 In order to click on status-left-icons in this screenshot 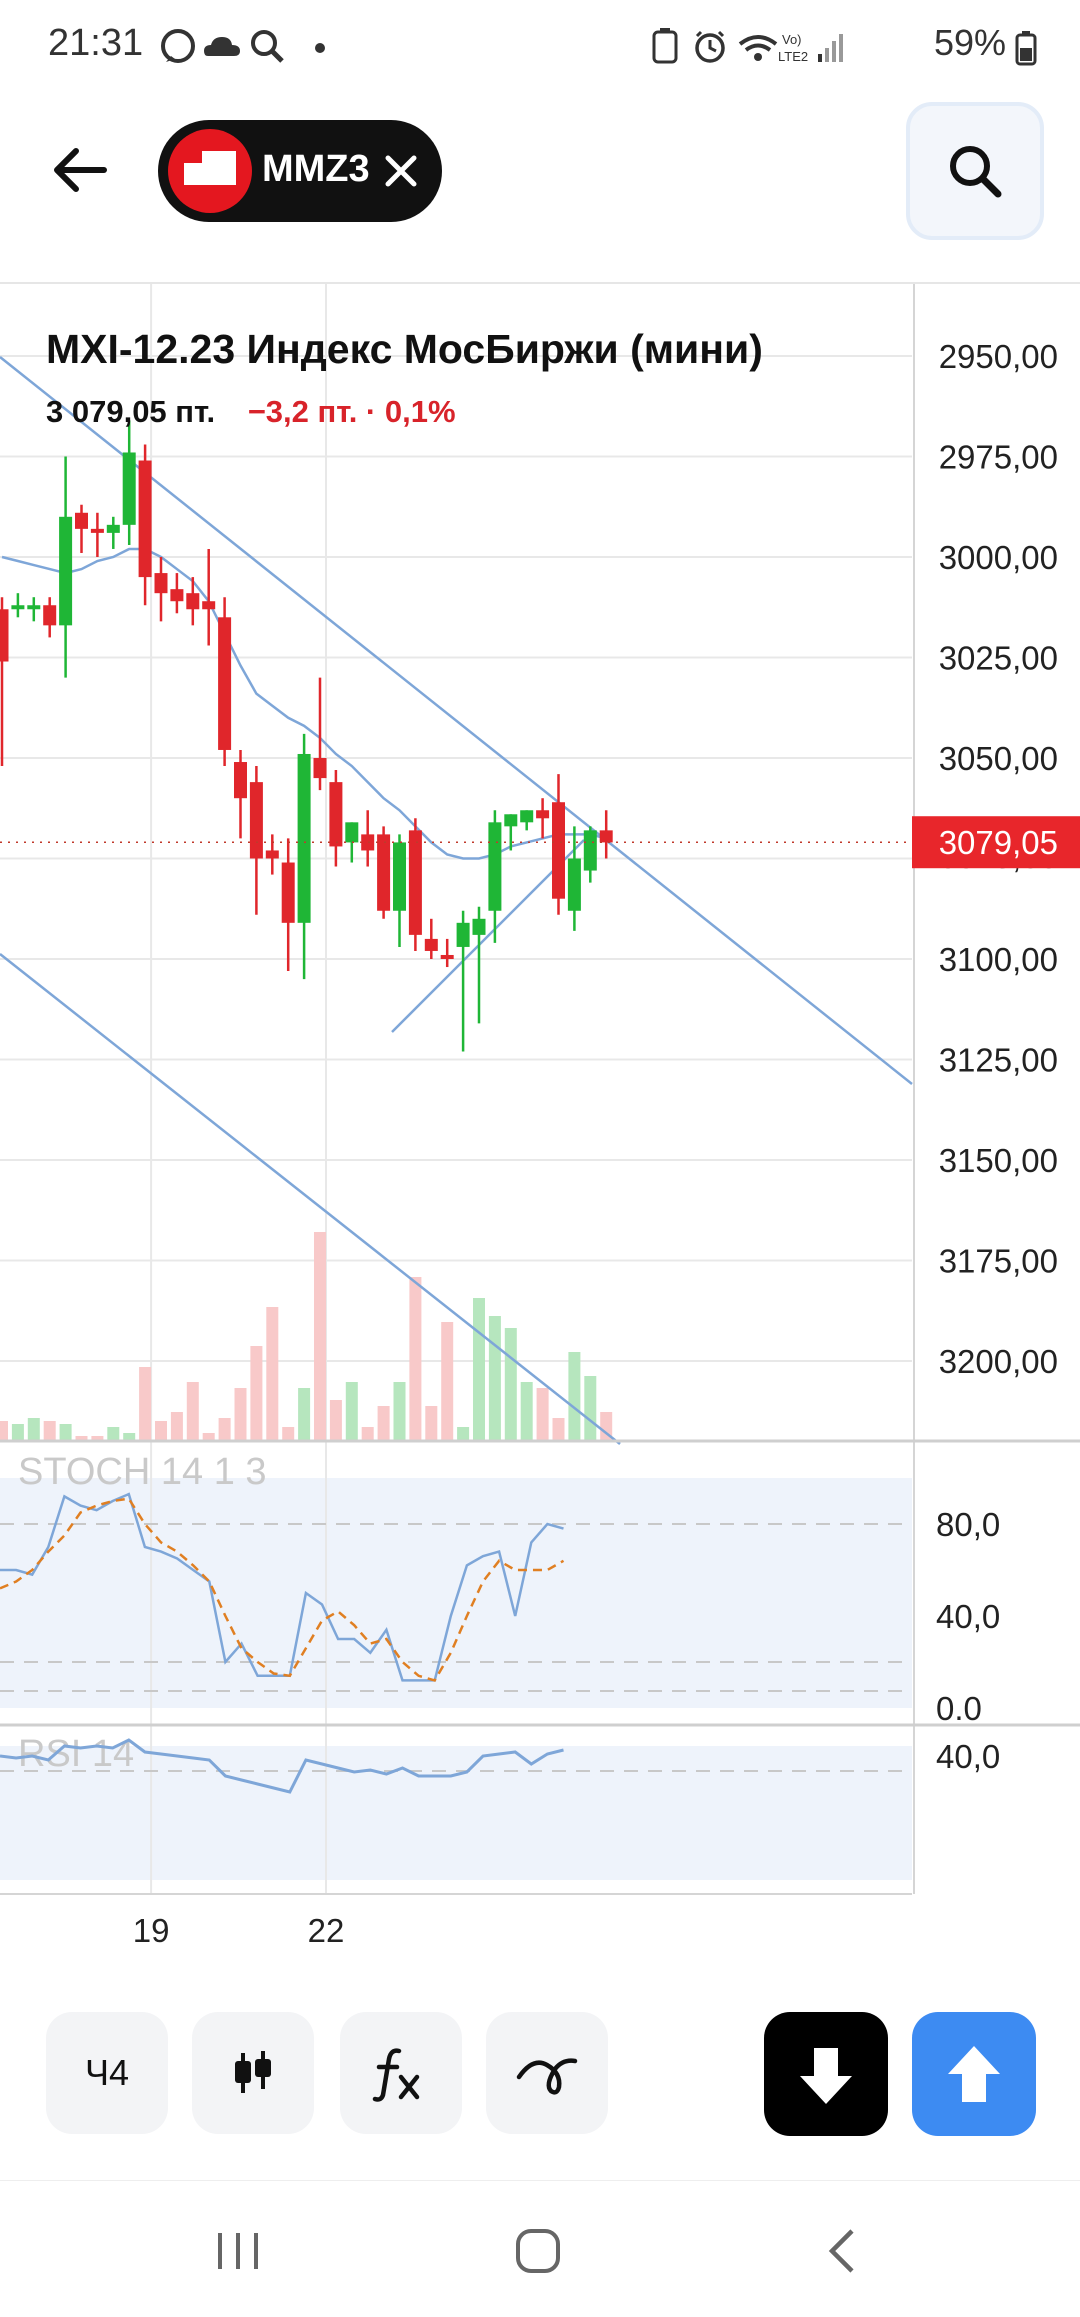, I will do `click(243, 46)`.